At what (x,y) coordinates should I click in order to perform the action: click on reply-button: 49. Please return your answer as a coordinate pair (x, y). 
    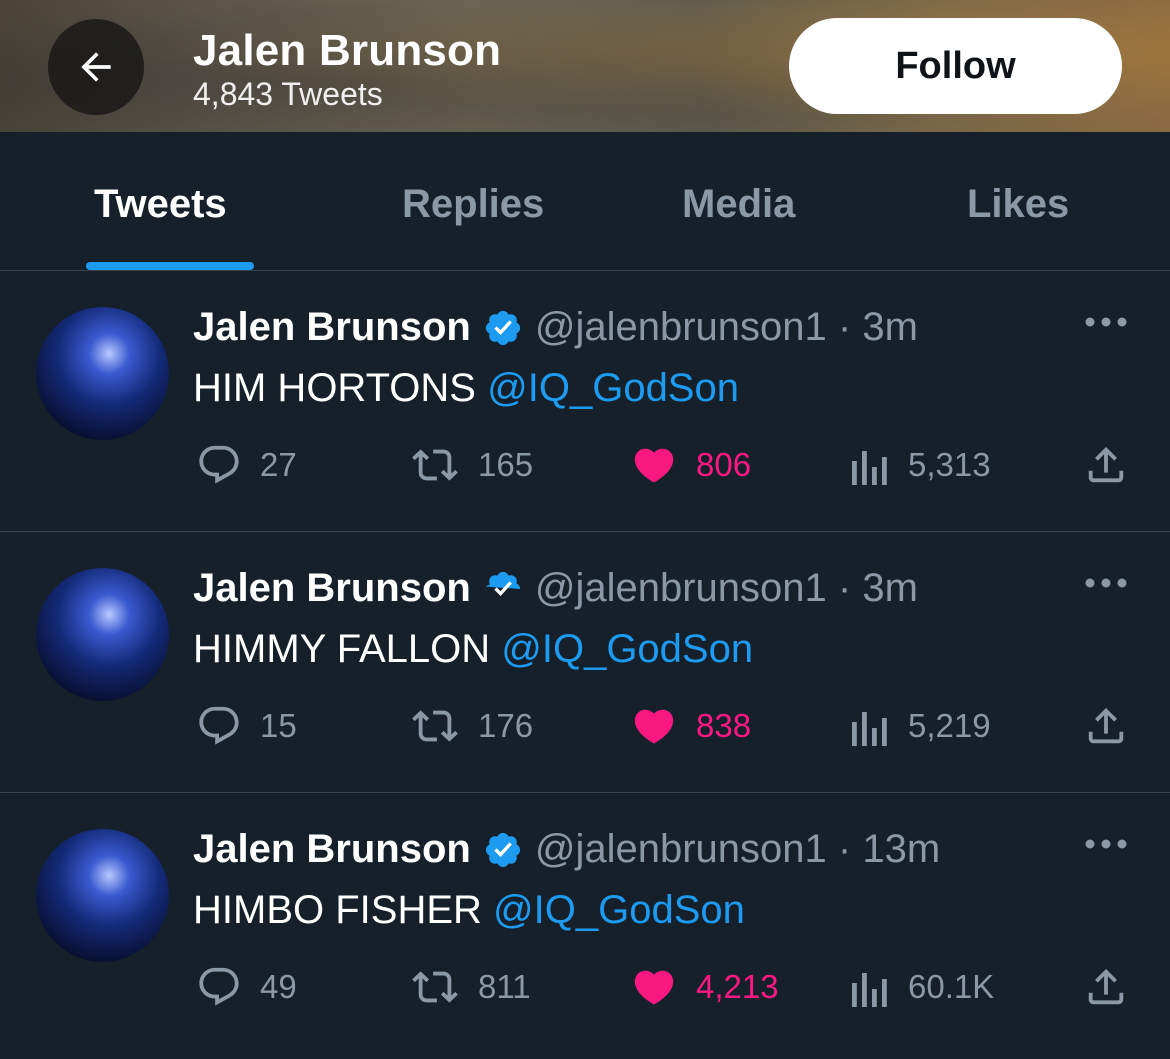
    Looking at the image, I should click on (246, 987).